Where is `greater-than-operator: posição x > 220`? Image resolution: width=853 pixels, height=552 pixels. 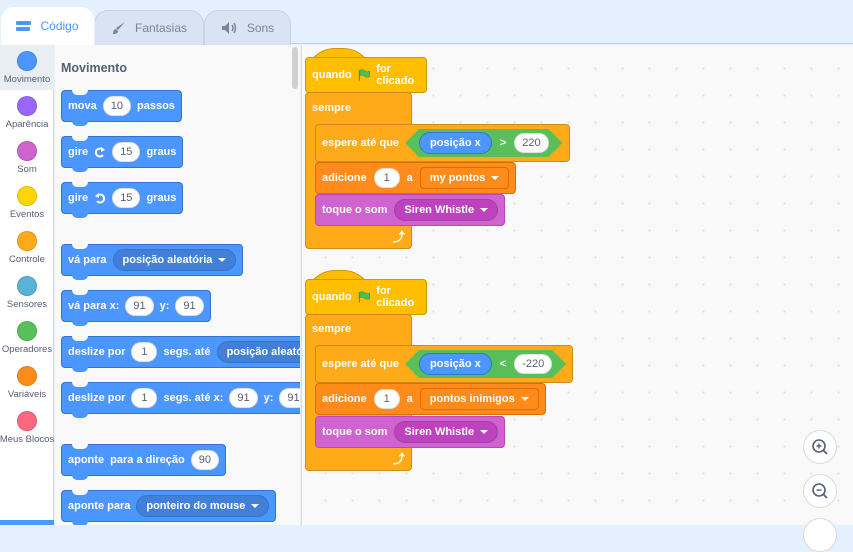
greater-than-operator: posição x > 220 is located at coordinates (484, 143).